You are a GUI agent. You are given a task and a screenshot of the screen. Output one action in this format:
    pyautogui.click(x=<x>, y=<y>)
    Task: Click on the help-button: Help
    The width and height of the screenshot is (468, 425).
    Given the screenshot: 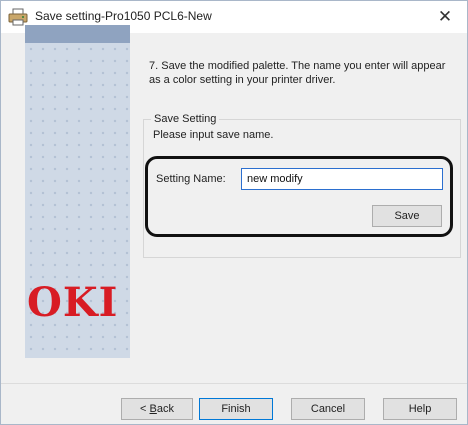 What is the action you would take?
    pyautogui.click(x=420, y=409)
    